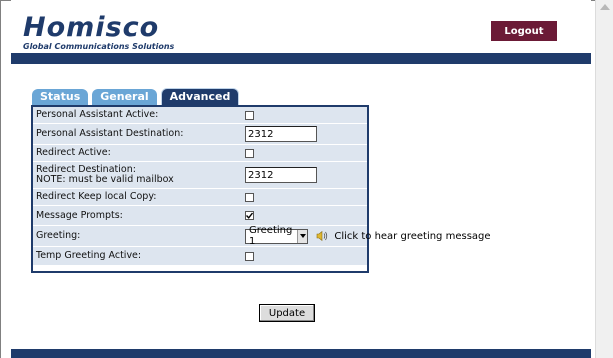 This screenshot has height=358, width=613. I want to click on update-button: Update, so click(287, 313).